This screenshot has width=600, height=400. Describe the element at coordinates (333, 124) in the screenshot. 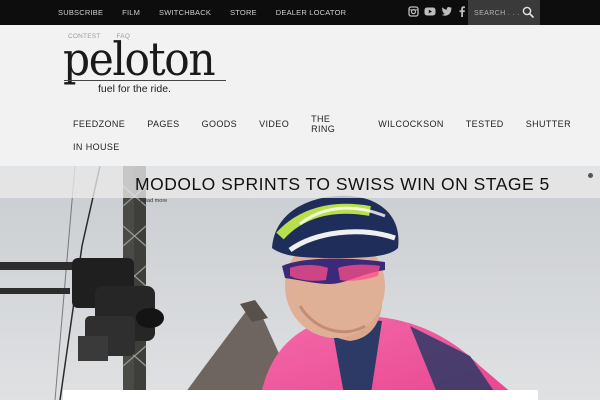

I see `nav-item-the-ring: THE RING` at that location.